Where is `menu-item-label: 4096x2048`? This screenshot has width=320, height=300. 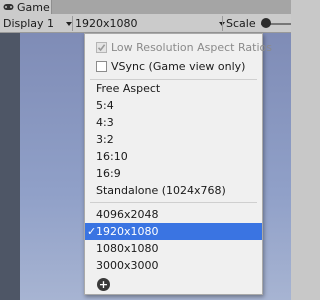 menu-item-label: 4096x2048 is located at coordinates (127, 214).